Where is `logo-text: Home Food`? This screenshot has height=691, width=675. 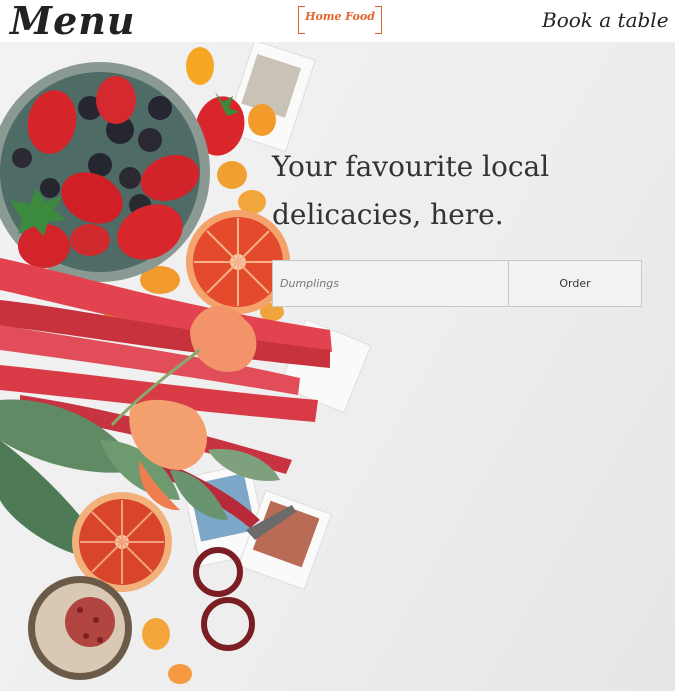 logo-text: Home Food is located at coordinates (340, 16).